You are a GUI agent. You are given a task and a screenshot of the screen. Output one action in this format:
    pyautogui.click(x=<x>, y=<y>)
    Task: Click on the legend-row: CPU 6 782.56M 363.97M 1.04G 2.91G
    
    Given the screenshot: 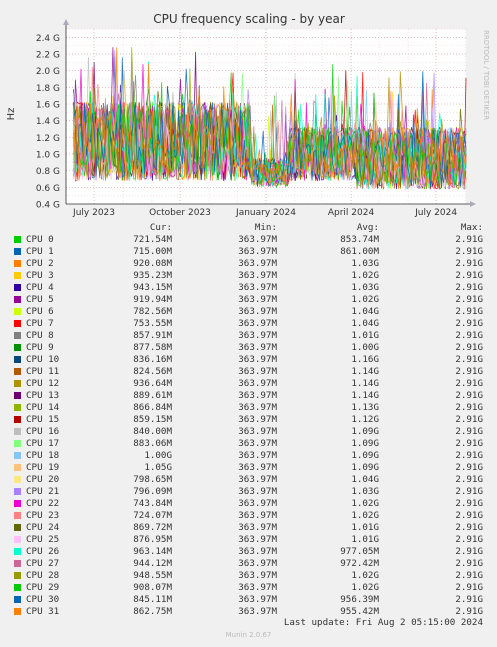 What is the action you would take?
    pyautogui.click(x=248, y=312)
    